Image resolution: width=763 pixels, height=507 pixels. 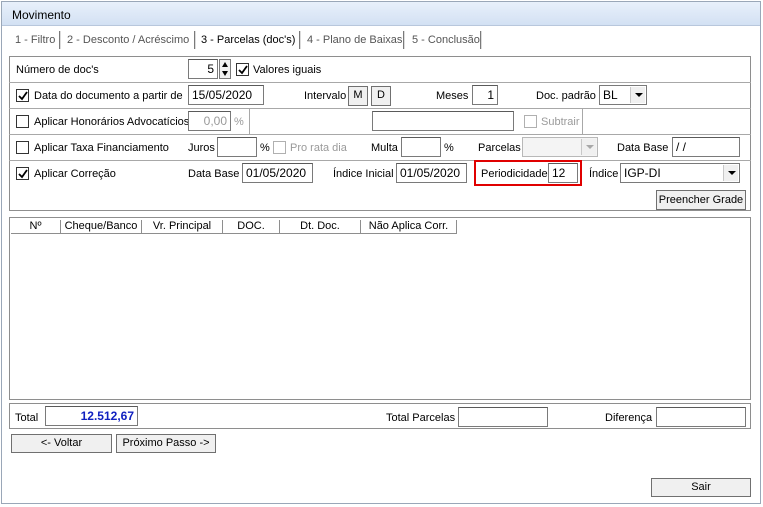 What do you see at coordinates (499, 148) in the screenshot?
I see `parcelas-label: Parcelas` at bounding box center [499, 148].